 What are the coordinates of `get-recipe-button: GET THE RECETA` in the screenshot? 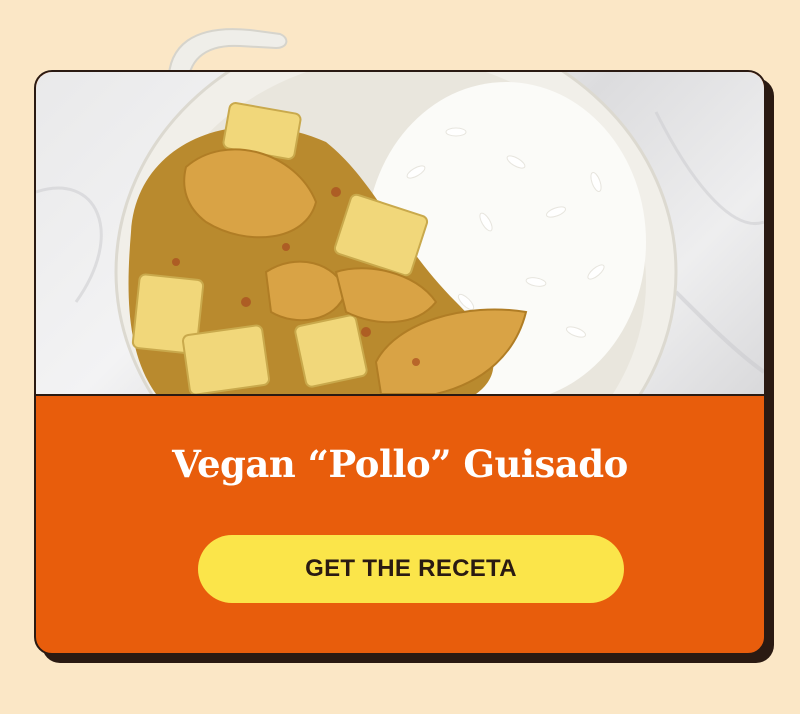 It's located at (411, 569).